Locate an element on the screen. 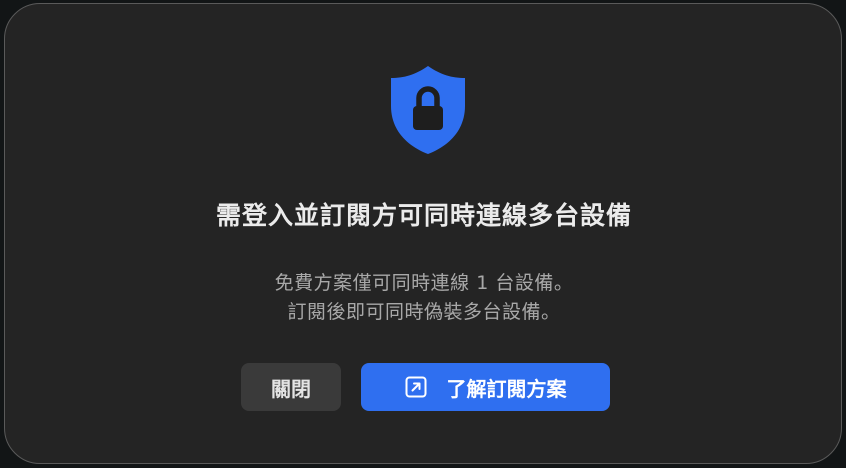  close-button-label: 關閉 is located at coordinates (291, 388).